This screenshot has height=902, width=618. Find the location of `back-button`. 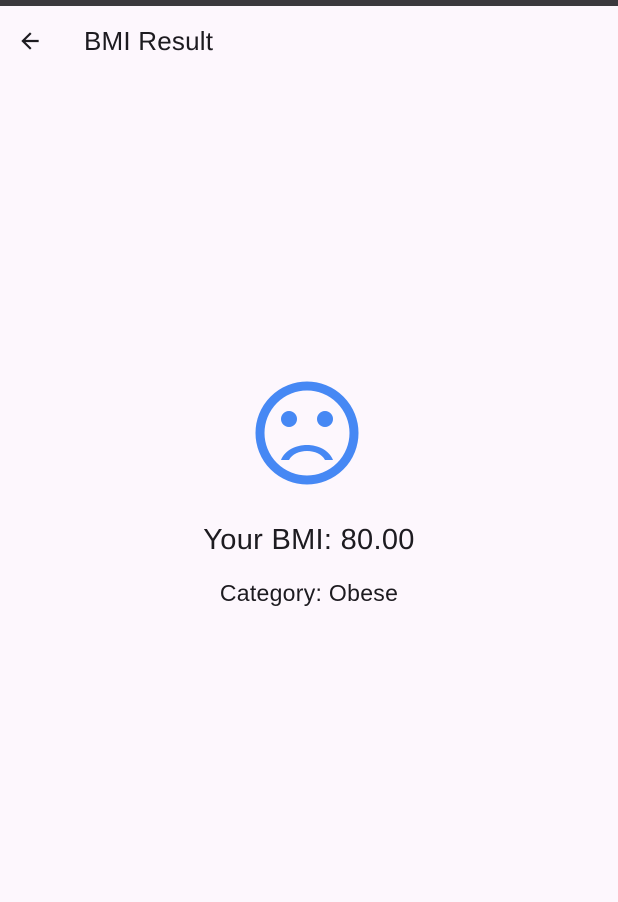

back-button is located at coordinates (30, 41).